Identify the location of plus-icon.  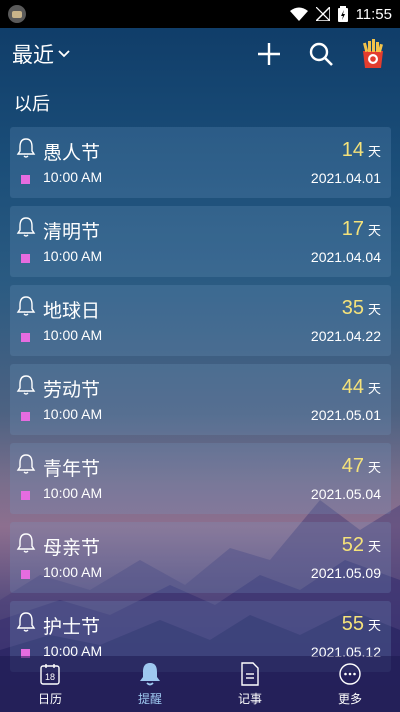
(269, 54).